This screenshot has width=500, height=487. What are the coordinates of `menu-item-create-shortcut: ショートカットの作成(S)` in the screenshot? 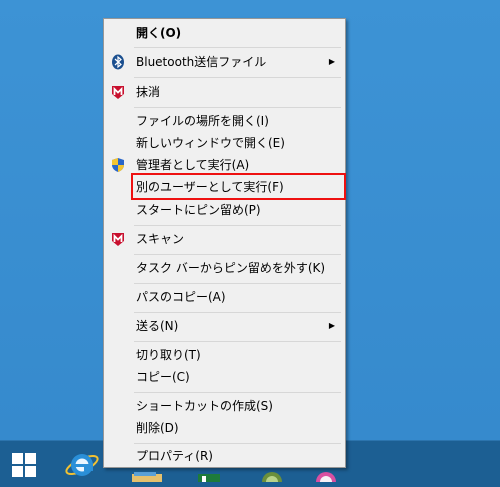 It's located at (224, 406).